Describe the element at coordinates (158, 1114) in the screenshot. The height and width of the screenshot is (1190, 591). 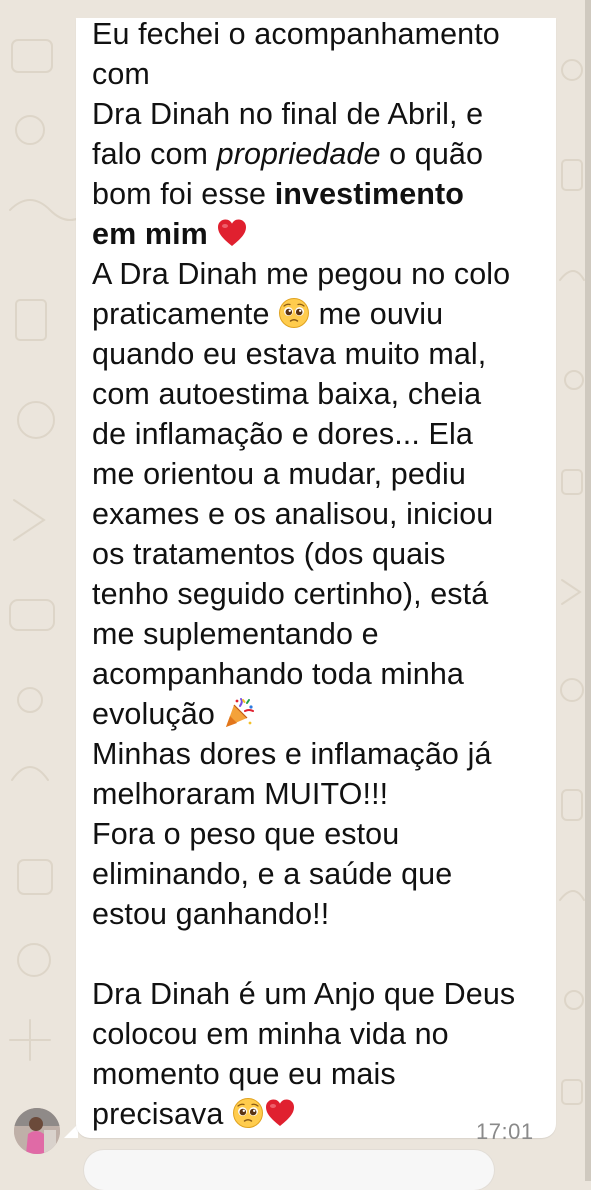
I see `message-text-span: precisava` at that location.